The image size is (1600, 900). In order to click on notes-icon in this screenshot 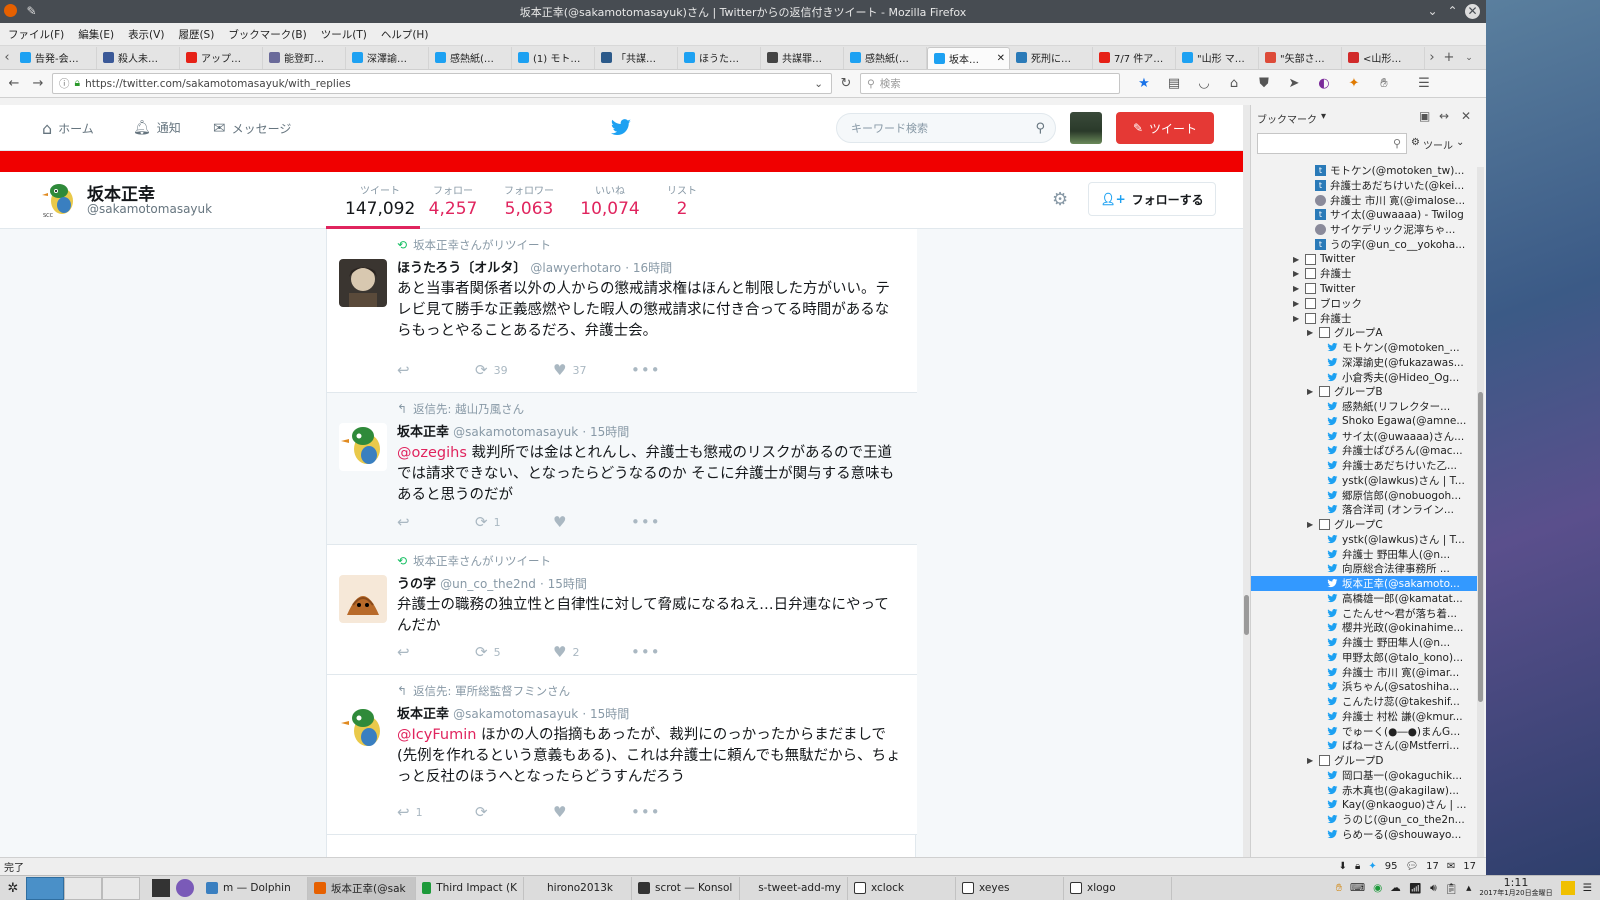, I will do `click(1567, 888)`.